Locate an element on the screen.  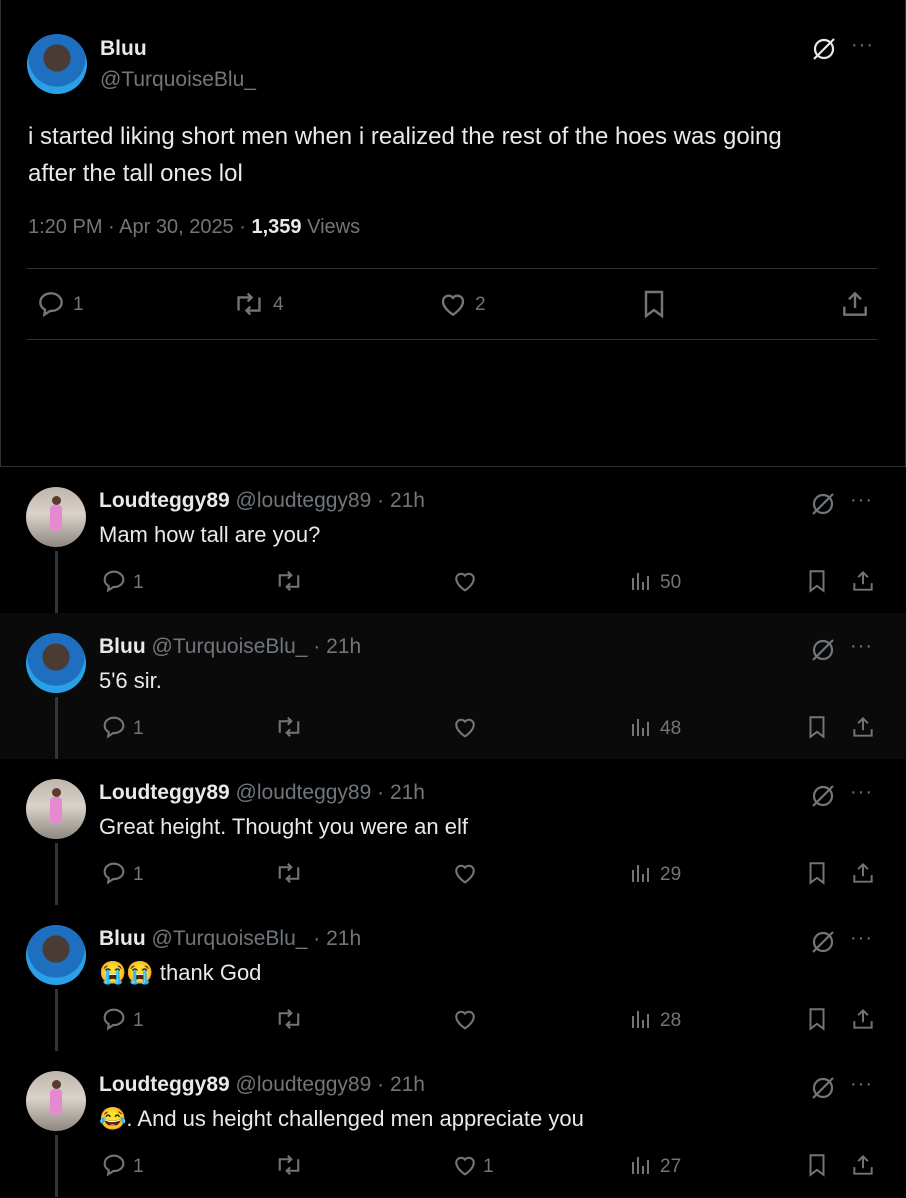
reply-text: 😭😭 thank God is located at coordinates (180, 972).